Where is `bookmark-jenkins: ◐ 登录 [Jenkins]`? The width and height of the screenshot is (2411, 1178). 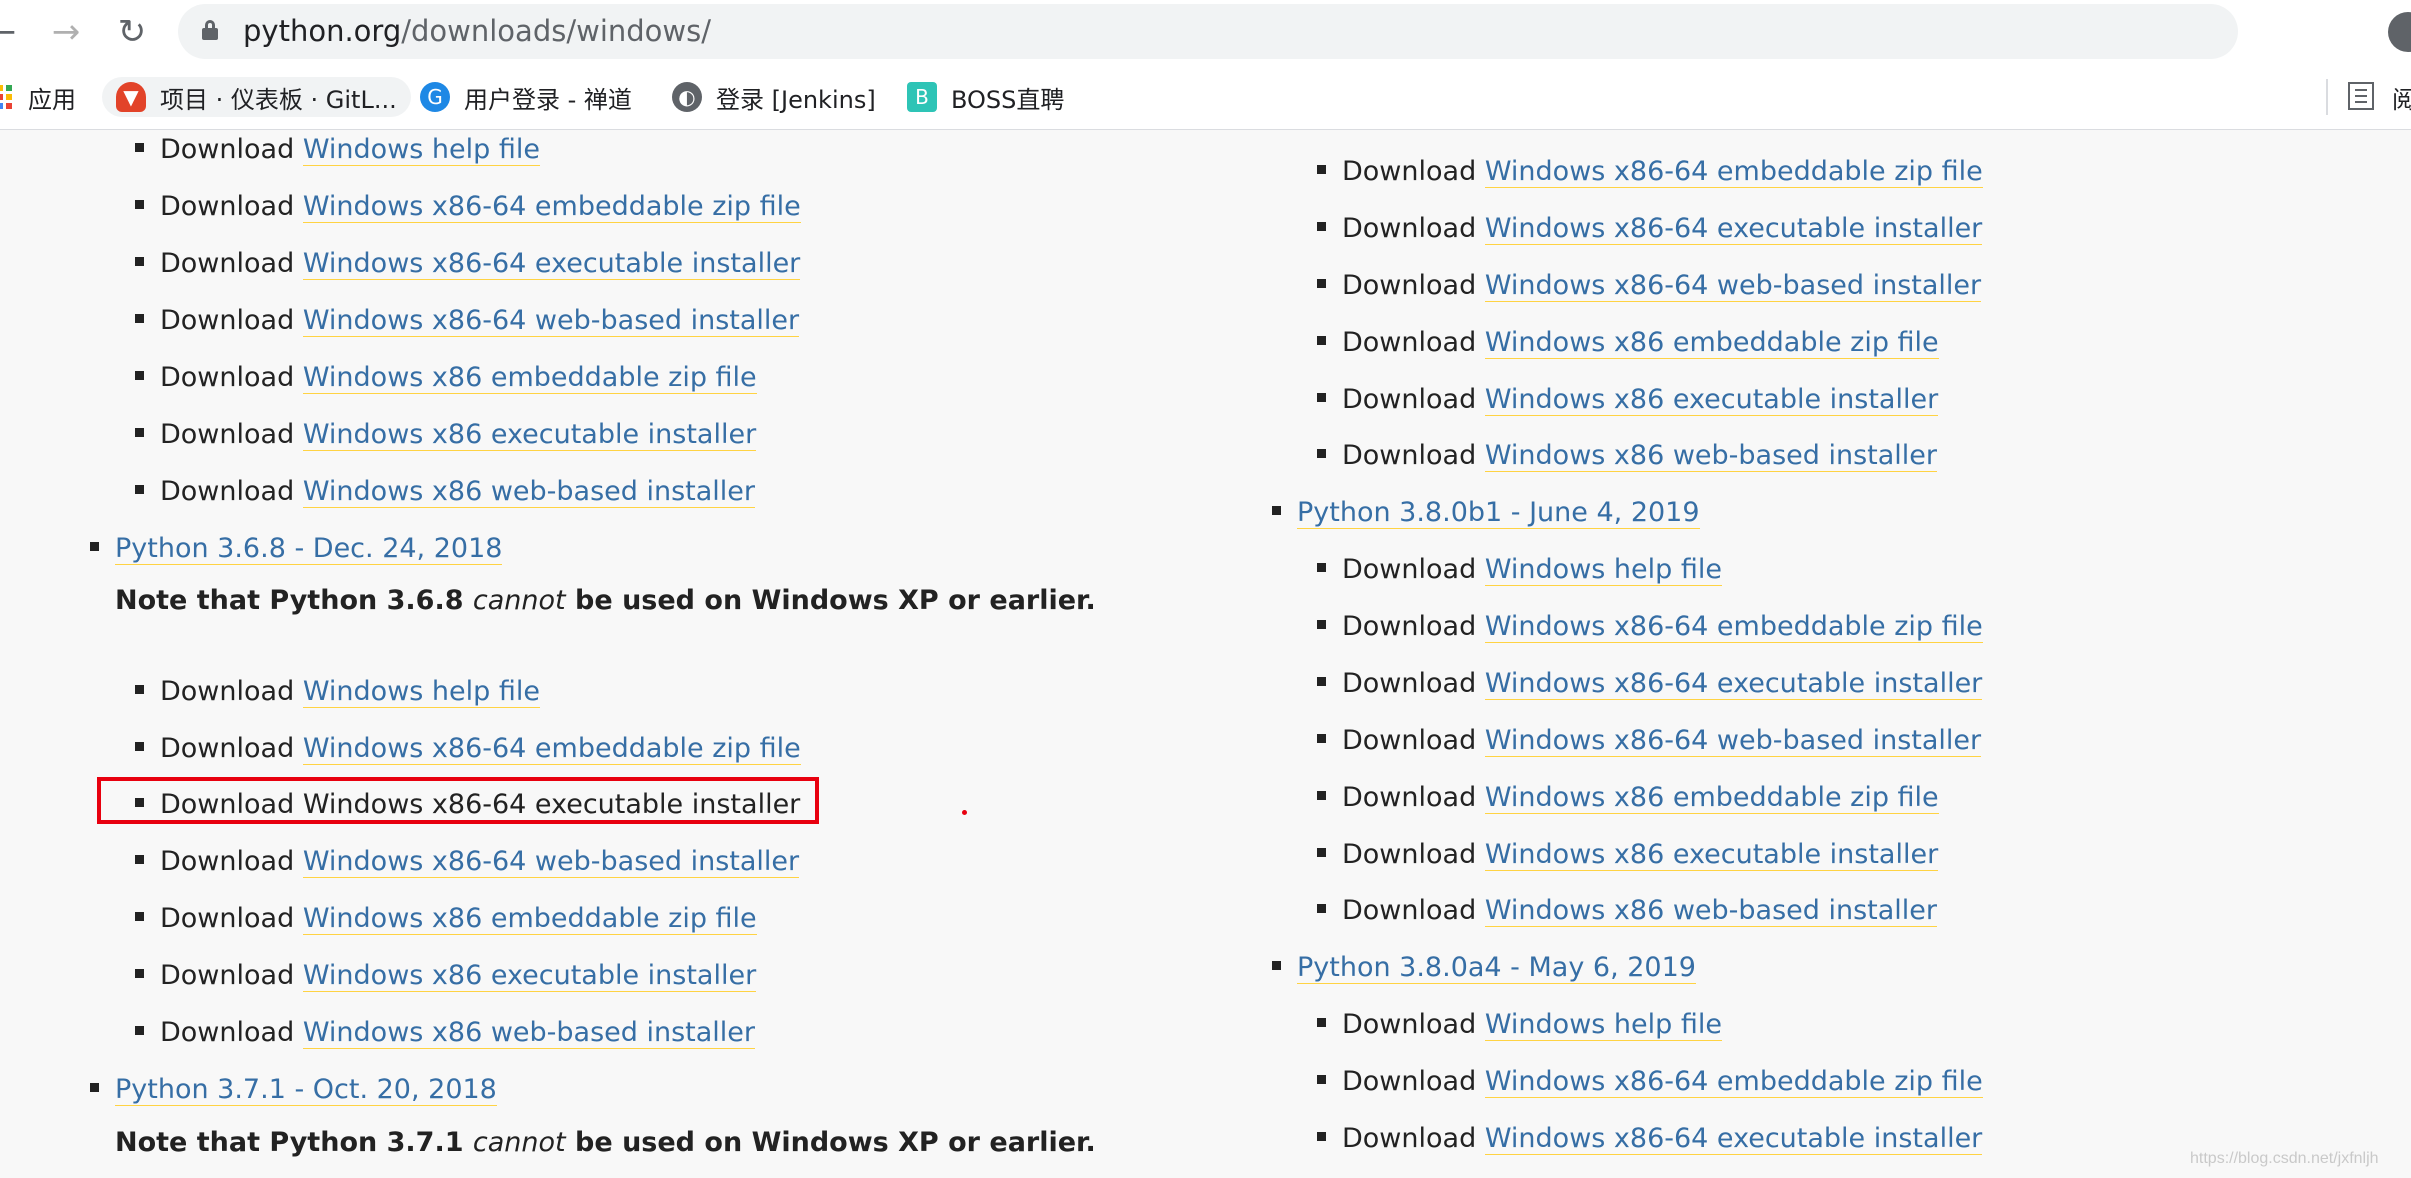
bookmark-jenkins: ◐ 登录 [Jenkins] is located at coordinates (774, 97).